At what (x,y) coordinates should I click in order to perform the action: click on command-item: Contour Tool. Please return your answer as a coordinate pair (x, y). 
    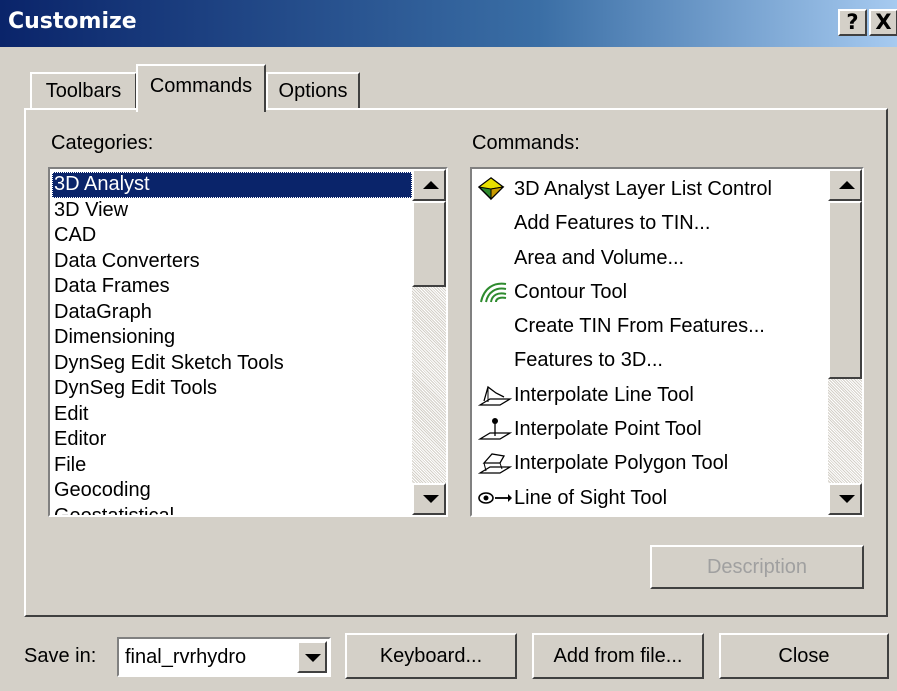
    Looking at the image, I should click on (651, 292).